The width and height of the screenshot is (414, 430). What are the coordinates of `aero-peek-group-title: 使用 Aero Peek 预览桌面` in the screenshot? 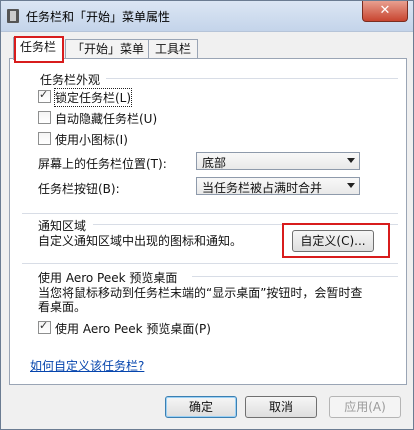 It's located at (108, 278).